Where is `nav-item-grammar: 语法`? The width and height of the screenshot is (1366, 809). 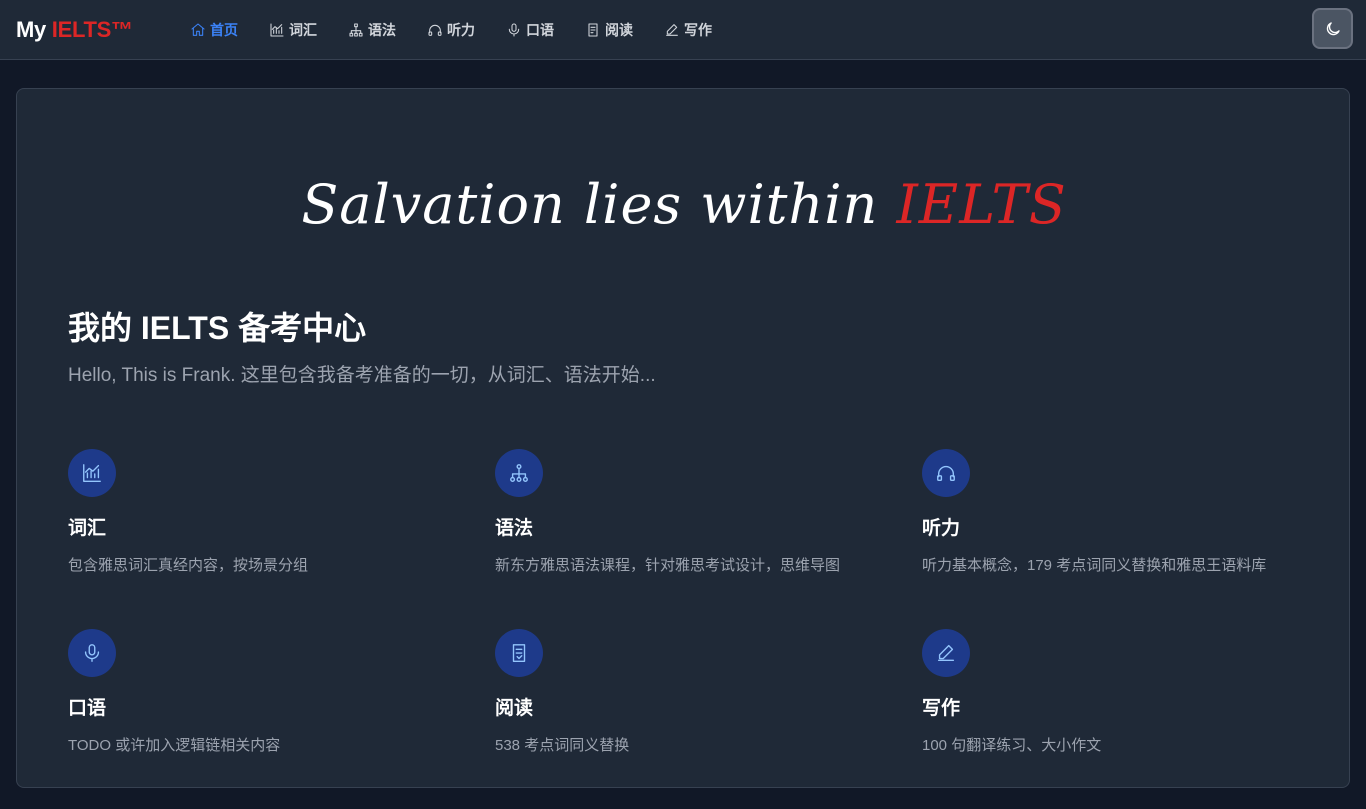
nav-item-grammar: 语法 is located at coordinates (372, 30).